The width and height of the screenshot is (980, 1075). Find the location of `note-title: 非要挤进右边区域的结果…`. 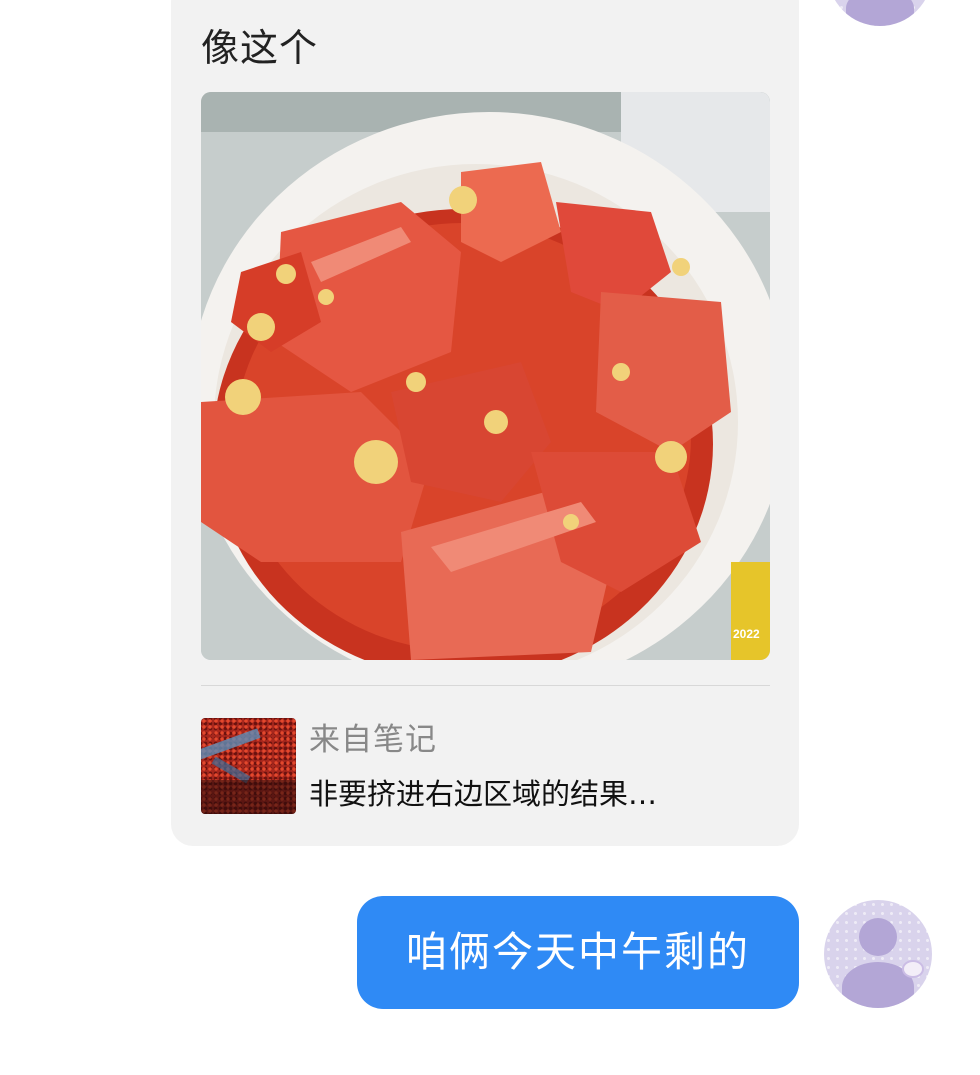

note-title: 非要挤进右边区域的结果… is located at coordinates (483, 794).